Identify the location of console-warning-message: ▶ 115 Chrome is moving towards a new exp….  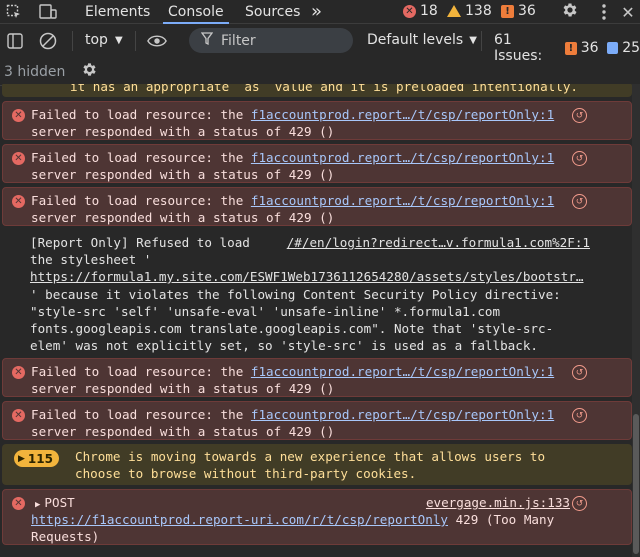
(317, 464).